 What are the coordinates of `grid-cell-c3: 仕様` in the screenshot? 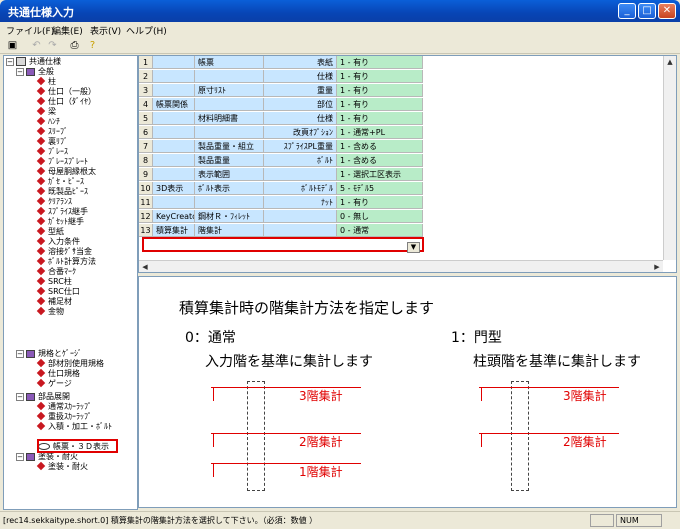 It's located at (300, 76).